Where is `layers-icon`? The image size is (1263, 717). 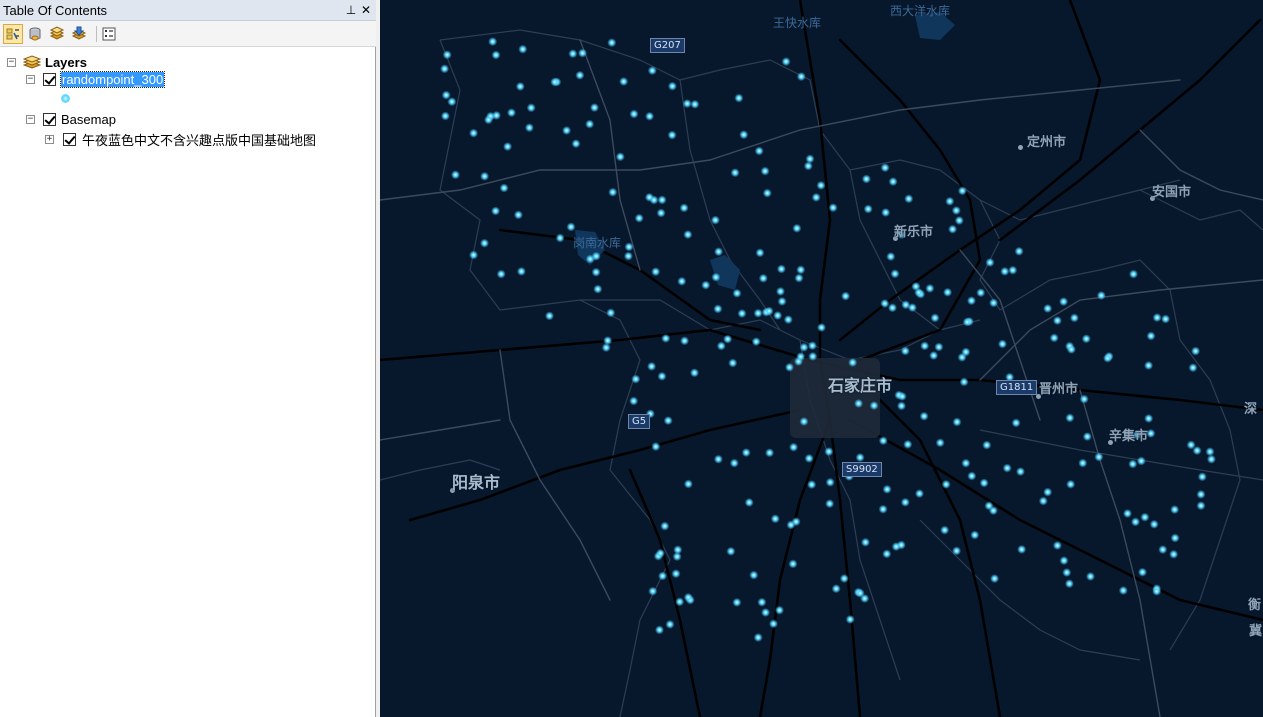 layers-icon is located at coordinates (32, 62).